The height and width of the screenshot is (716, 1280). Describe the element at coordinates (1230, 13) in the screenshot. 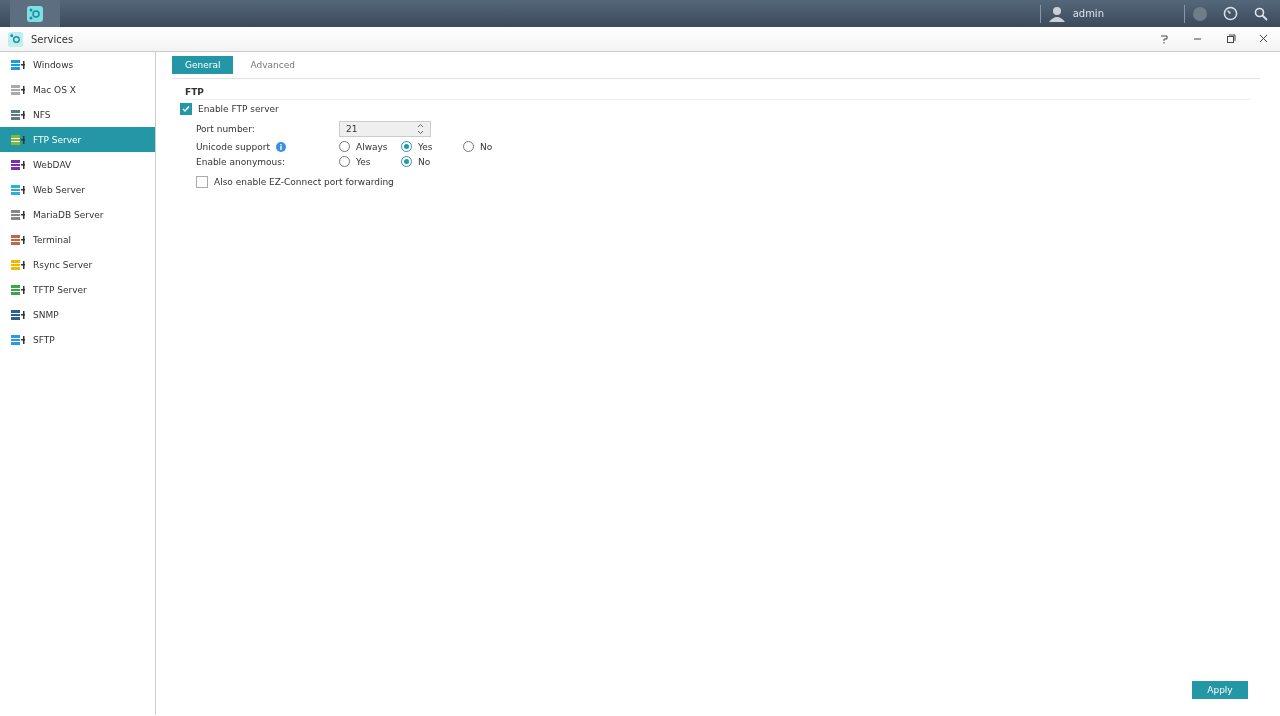

I see `dashboard-icon` at that location.